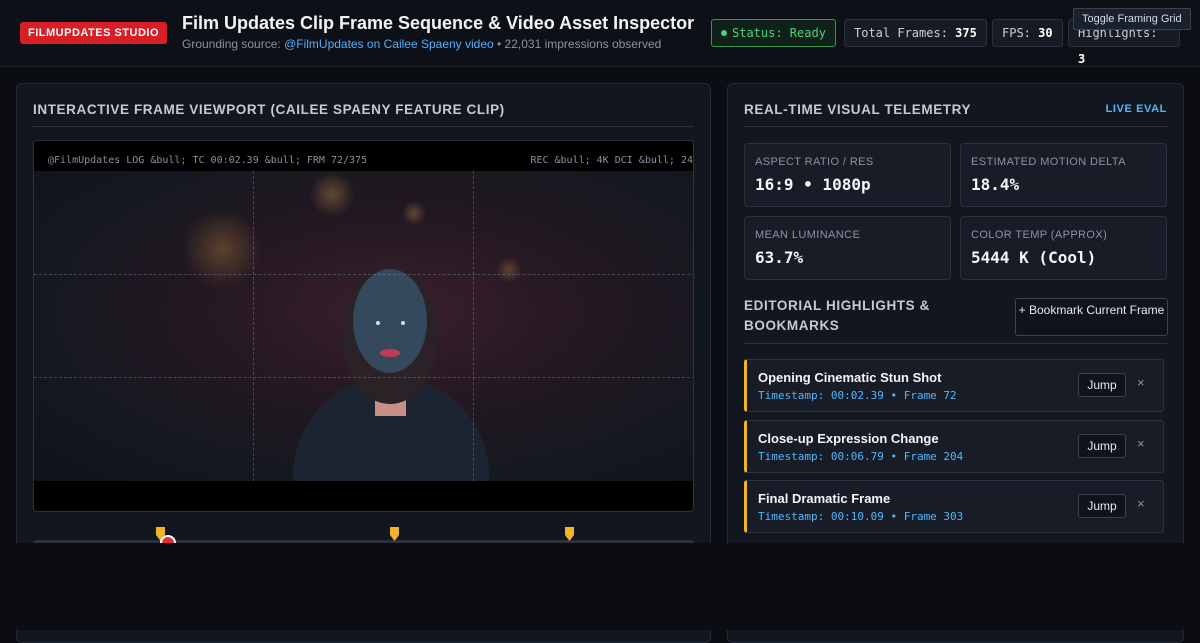 The image size is (1200, 643). Describe the element at coordinates (94, 33) in the screenshot. I see `brand-badge: FILMUPDATES STUDIO` at that location.